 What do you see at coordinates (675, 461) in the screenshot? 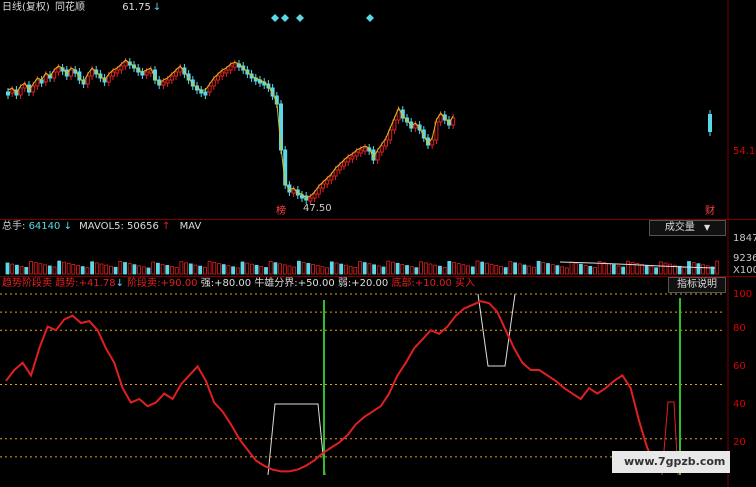
I see `watermark-text: www.7gpzb.com` at bounding box center [675, 461].